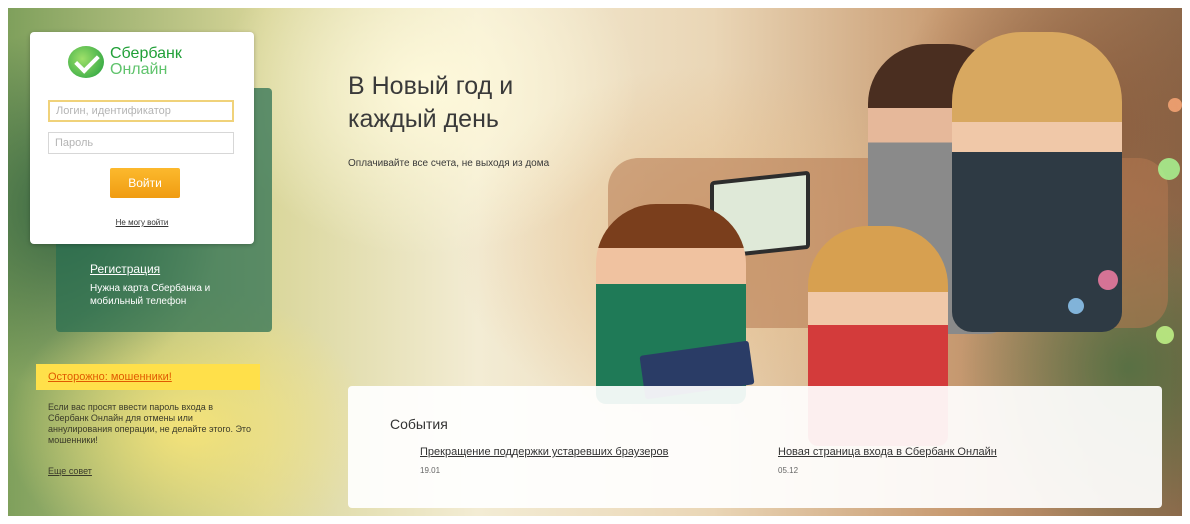 Image resolution: width=1190 pixels, height=524 pixels. Describe the element at coordinates (86, 62) in the screenshot. I see `sberbank-logo-icon` at that location.